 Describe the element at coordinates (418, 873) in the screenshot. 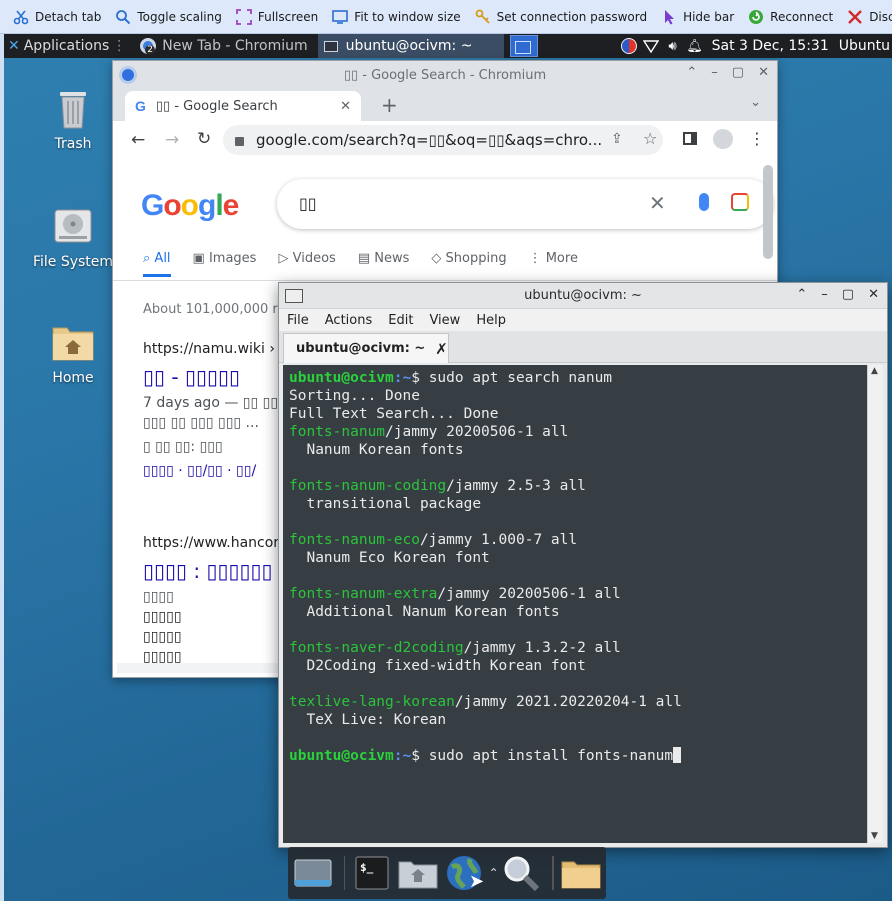

I see `home-folder-icon` at that location.